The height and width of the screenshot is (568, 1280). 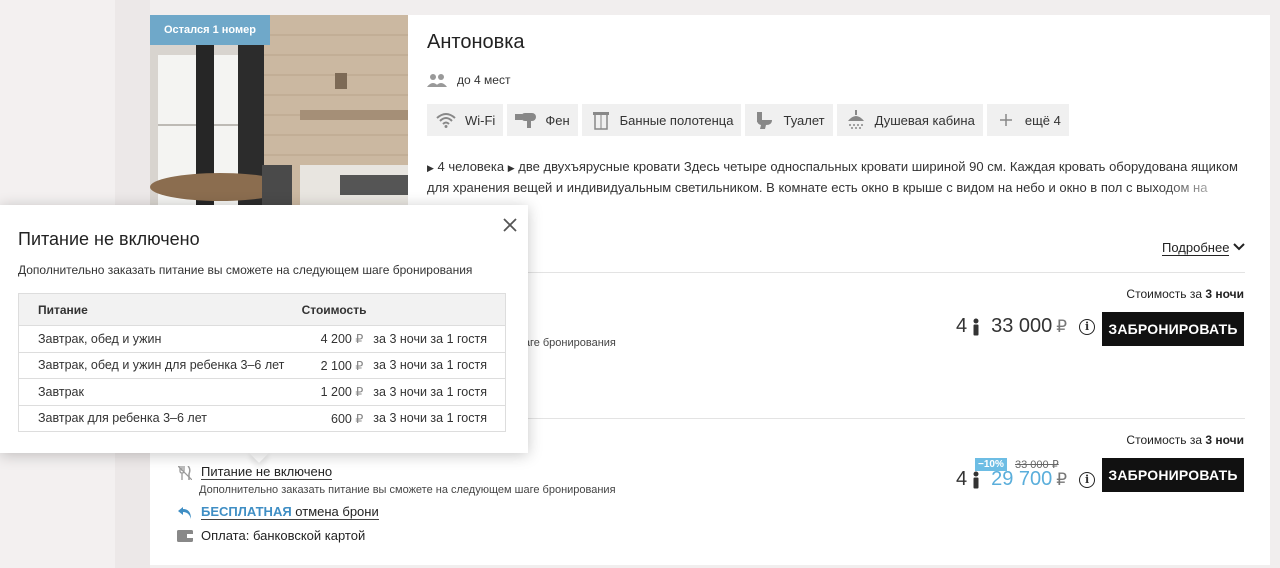 I want to click on price-value: 33 000, so click(x=1022, y=326).